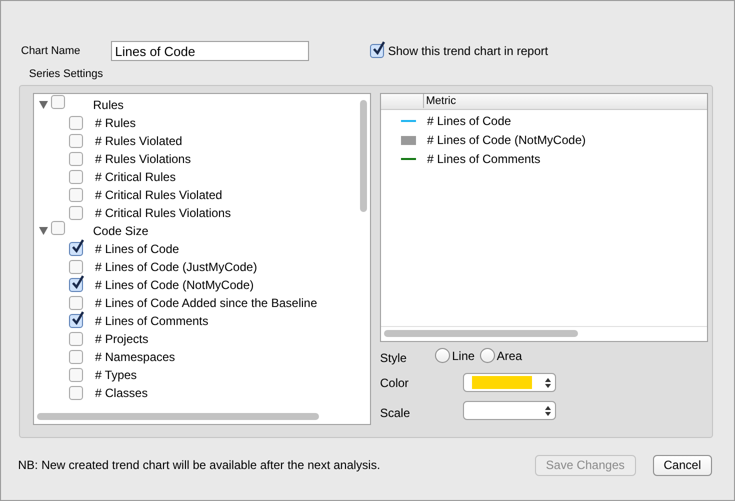 The image size is (735, 501). What do you see at coordinates (151, 321) in the screenshot?
I see `tree-item-label: # Lines of Comments` at bounding box center [151, 321].